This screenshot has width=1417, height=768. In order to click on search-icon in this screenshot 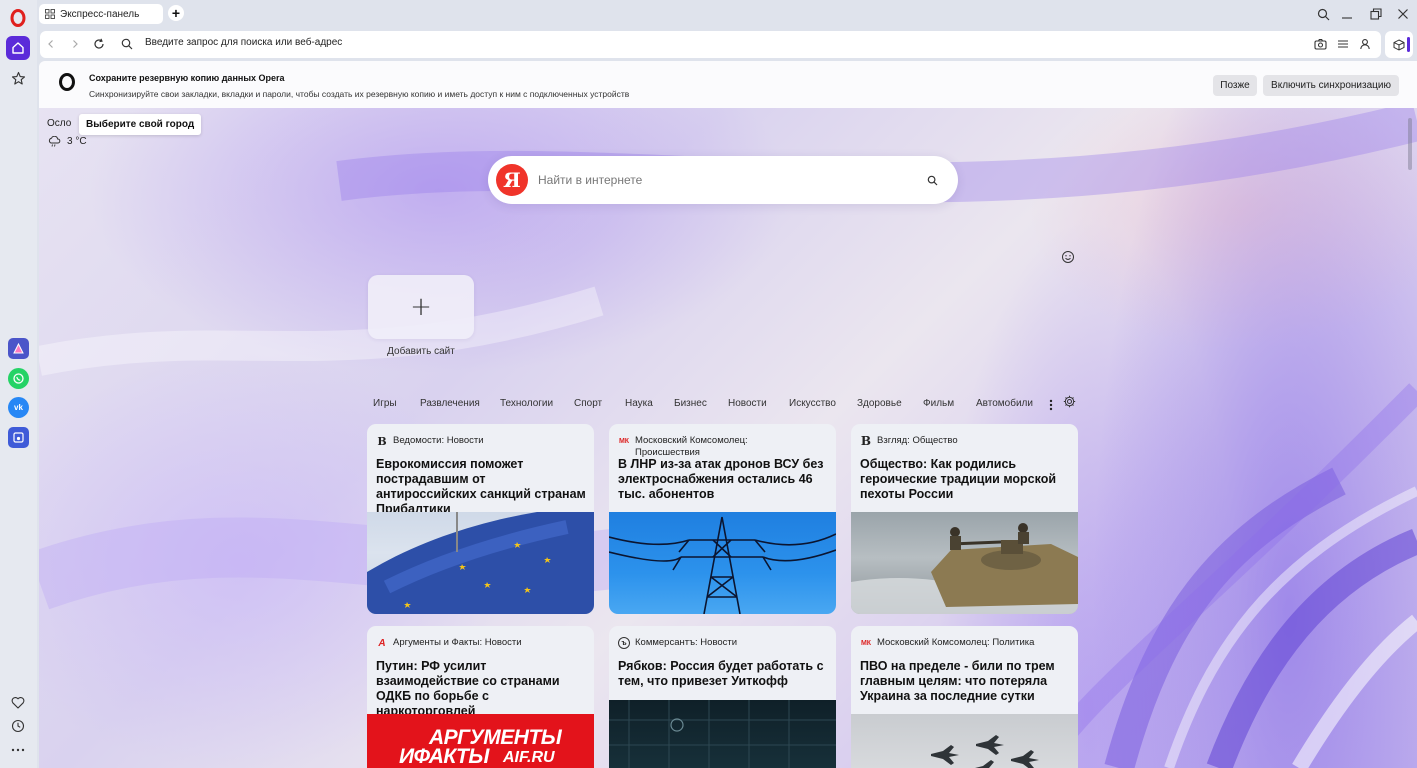, I will do `click(127, 44)`.